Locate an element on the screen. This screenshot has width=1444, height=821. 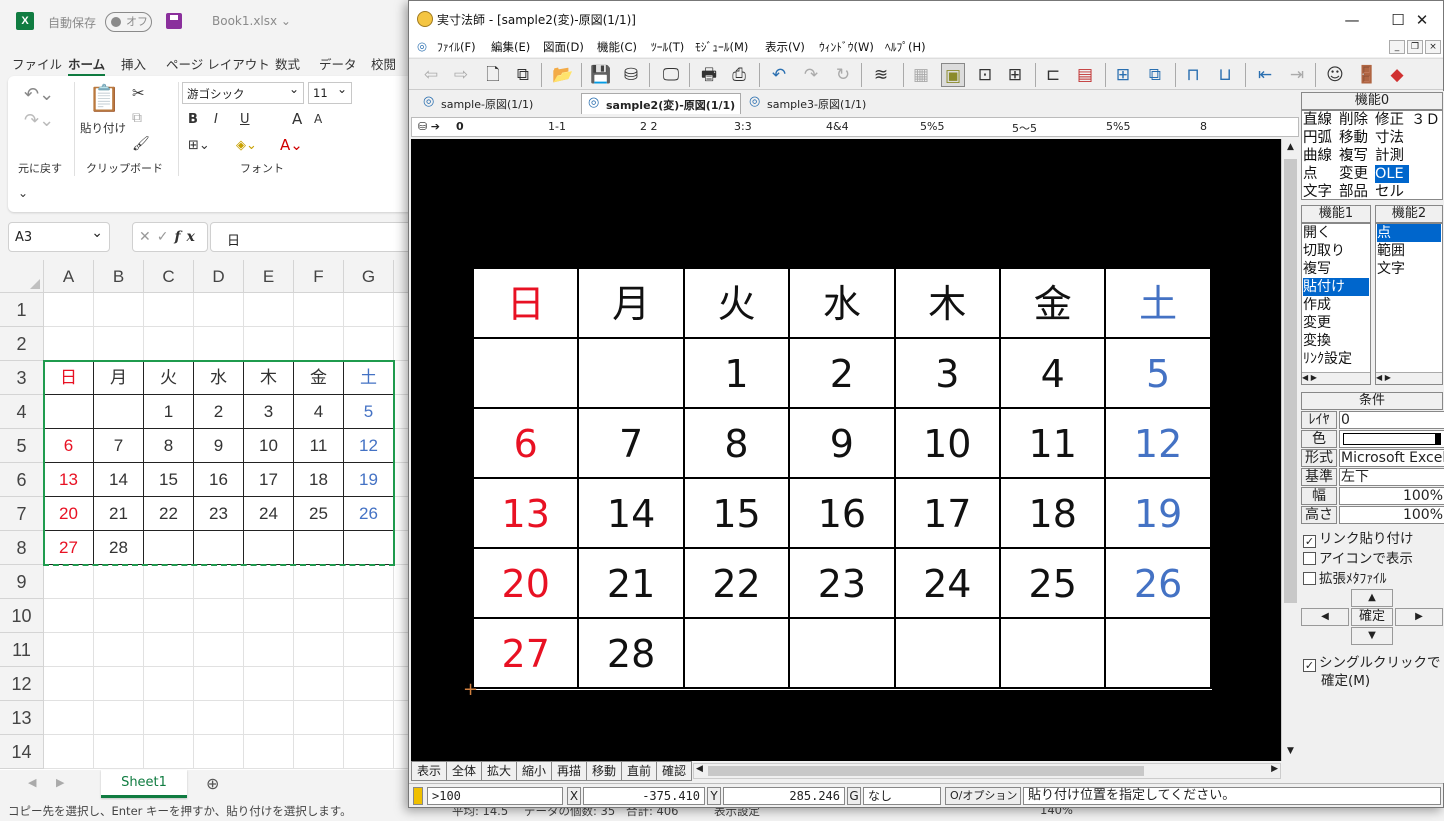
calendar-cell: 5 is located at coordinates (369, 412).